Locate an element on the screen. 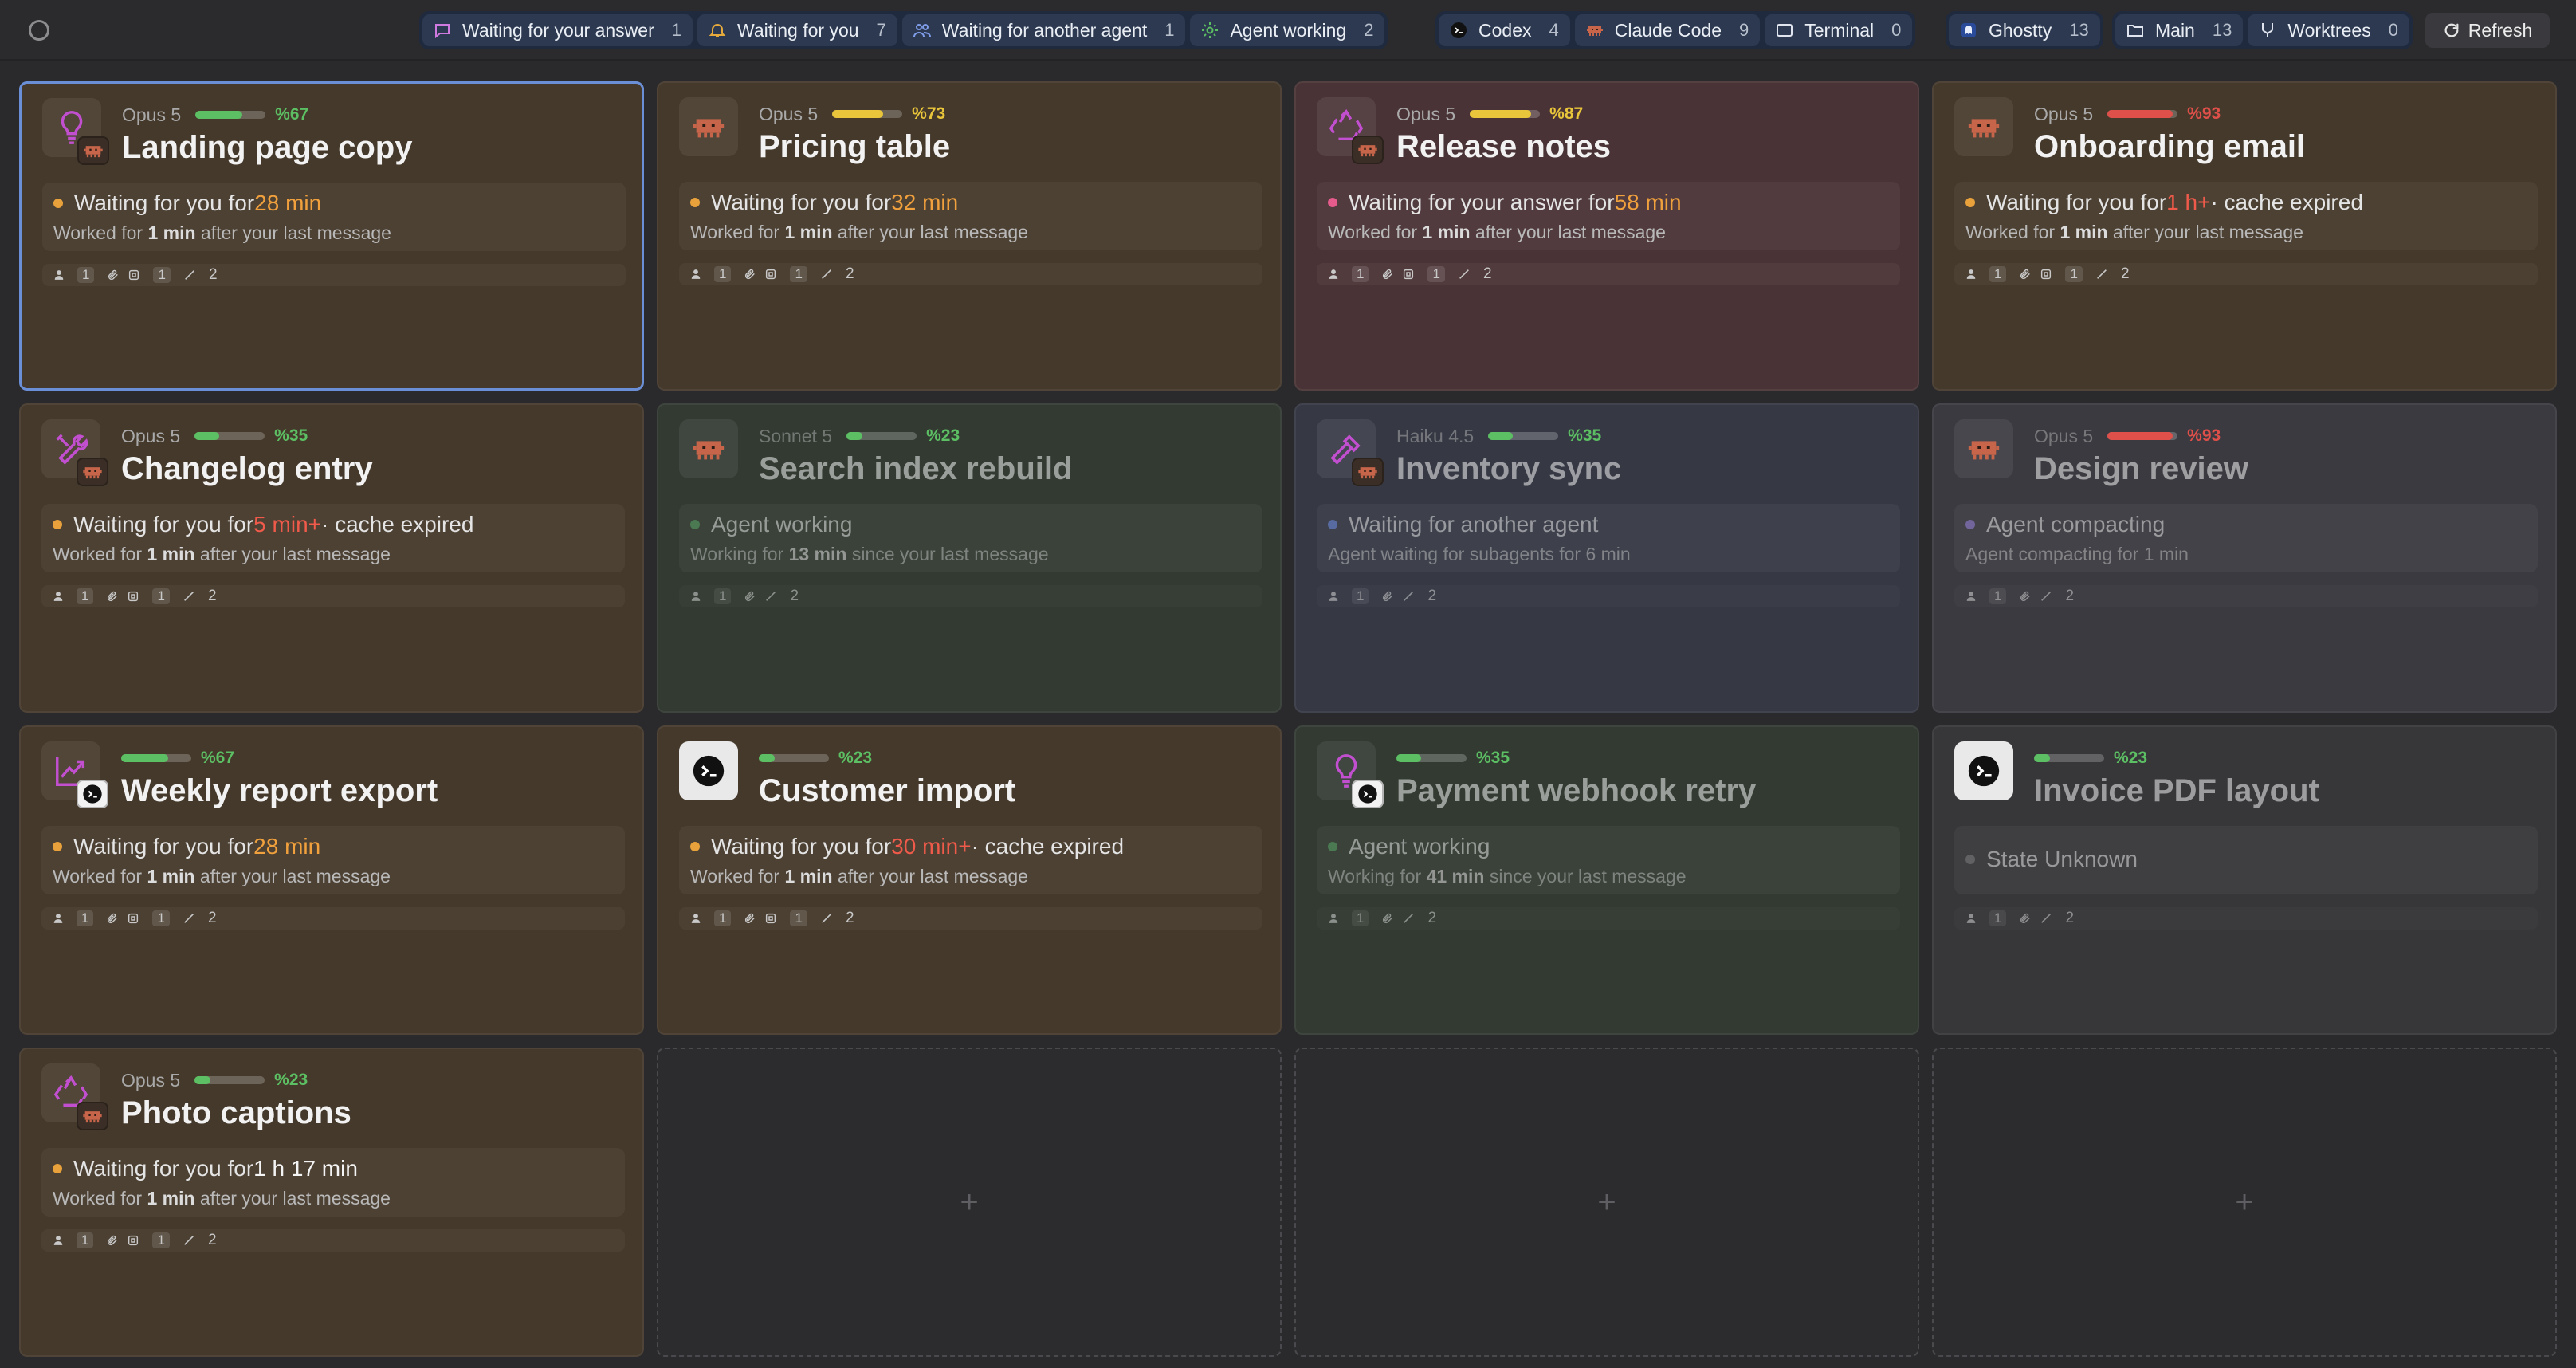 Image resolution: width=2576 pixels, height=1368 pixels. person-count: 1 is located at coordinates (1998, 274).